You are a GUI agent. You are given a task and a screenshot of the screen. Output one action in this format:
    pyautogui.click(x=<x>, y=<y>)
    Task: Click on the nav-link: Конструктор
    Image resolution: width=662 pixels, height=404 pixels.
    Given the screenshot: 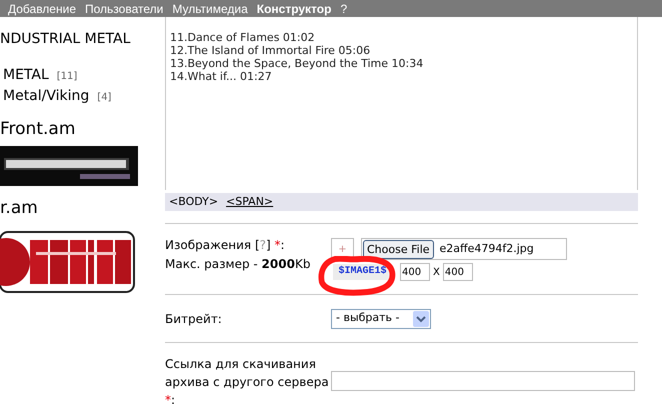 What is the action you would take?
    pyautogui.click(x=294, y=9)
    